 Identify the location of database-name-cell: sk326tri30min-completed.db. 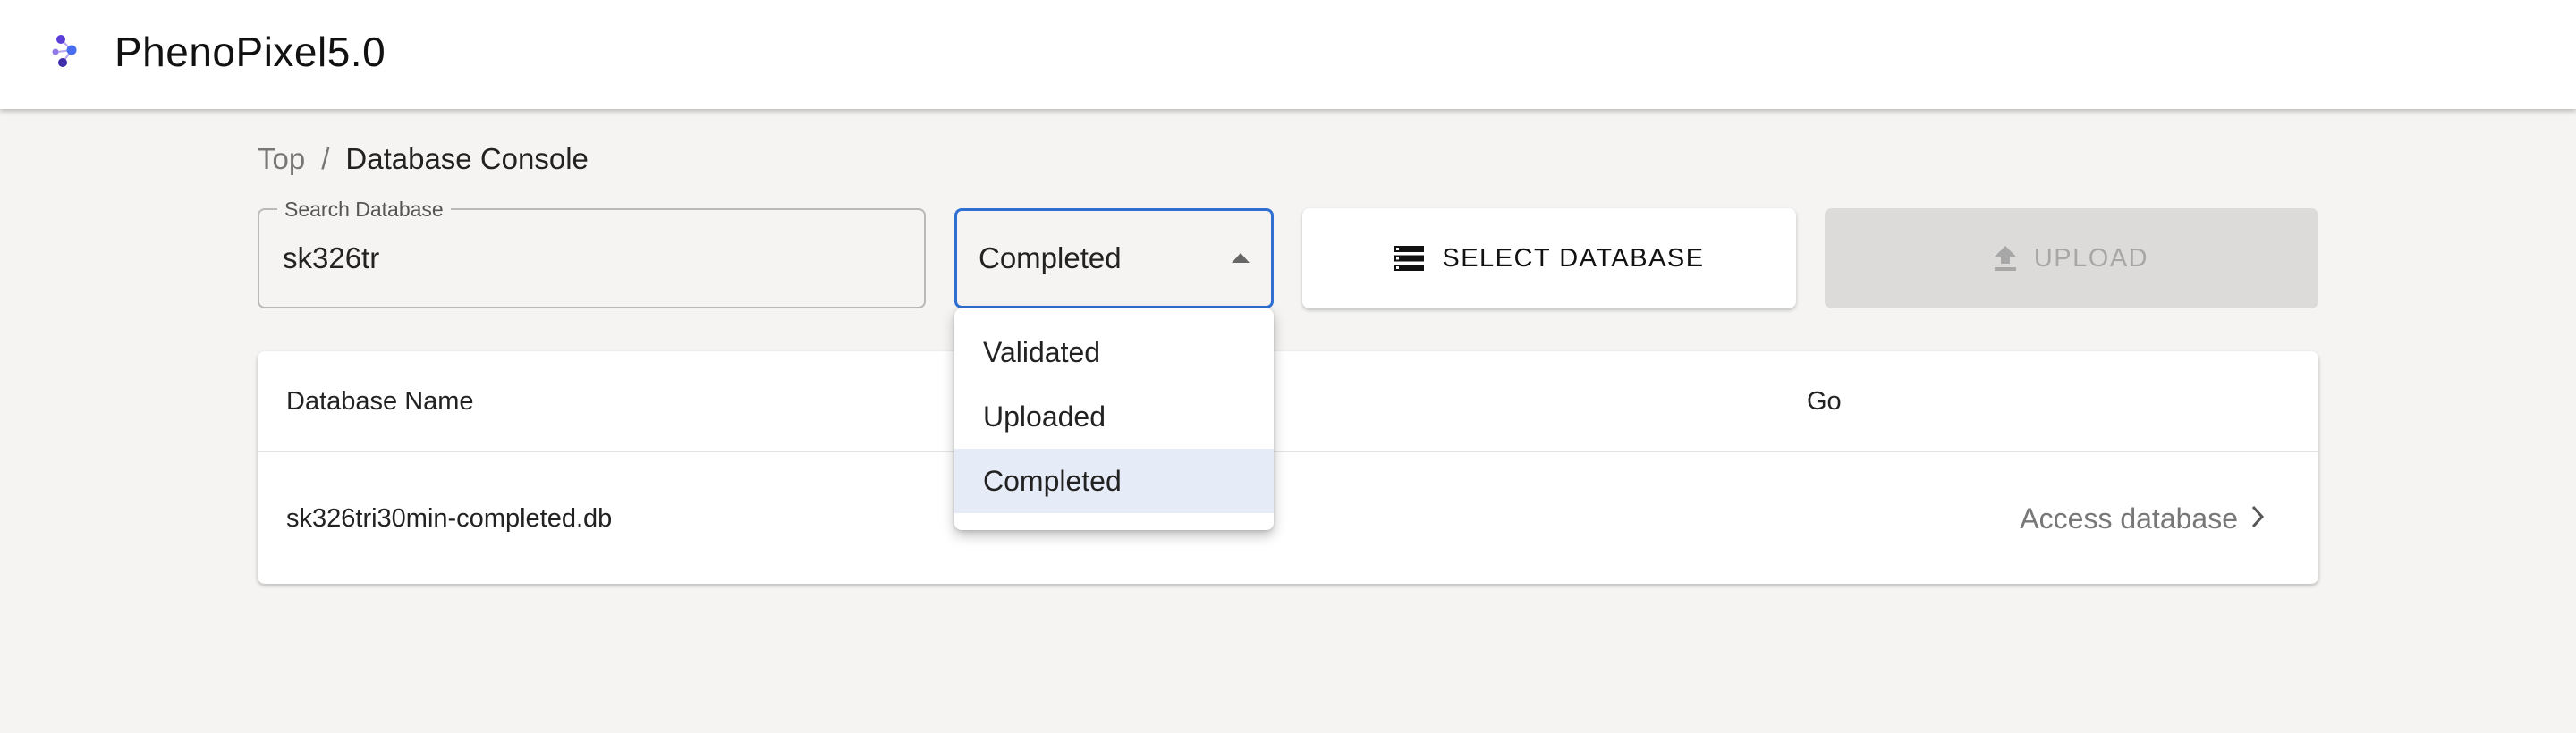
(449, 519).